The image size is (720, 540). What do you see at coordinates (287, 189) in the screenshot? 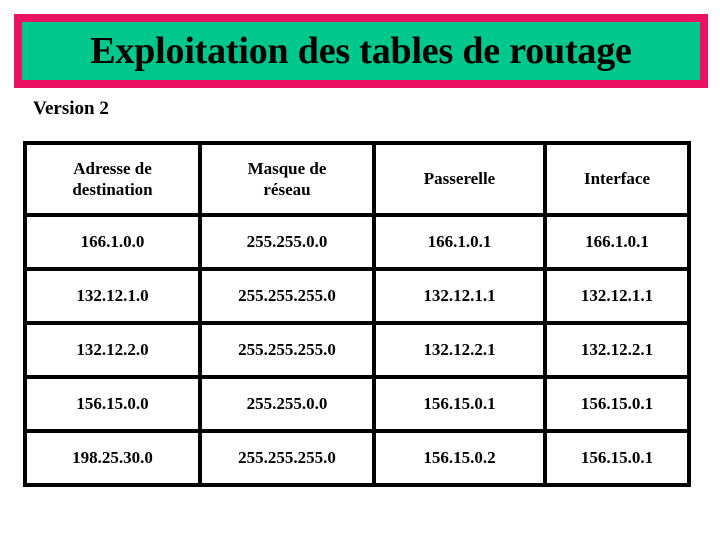
I see `column-header-mask-line2: réseau` at bounding box center [287, 189].